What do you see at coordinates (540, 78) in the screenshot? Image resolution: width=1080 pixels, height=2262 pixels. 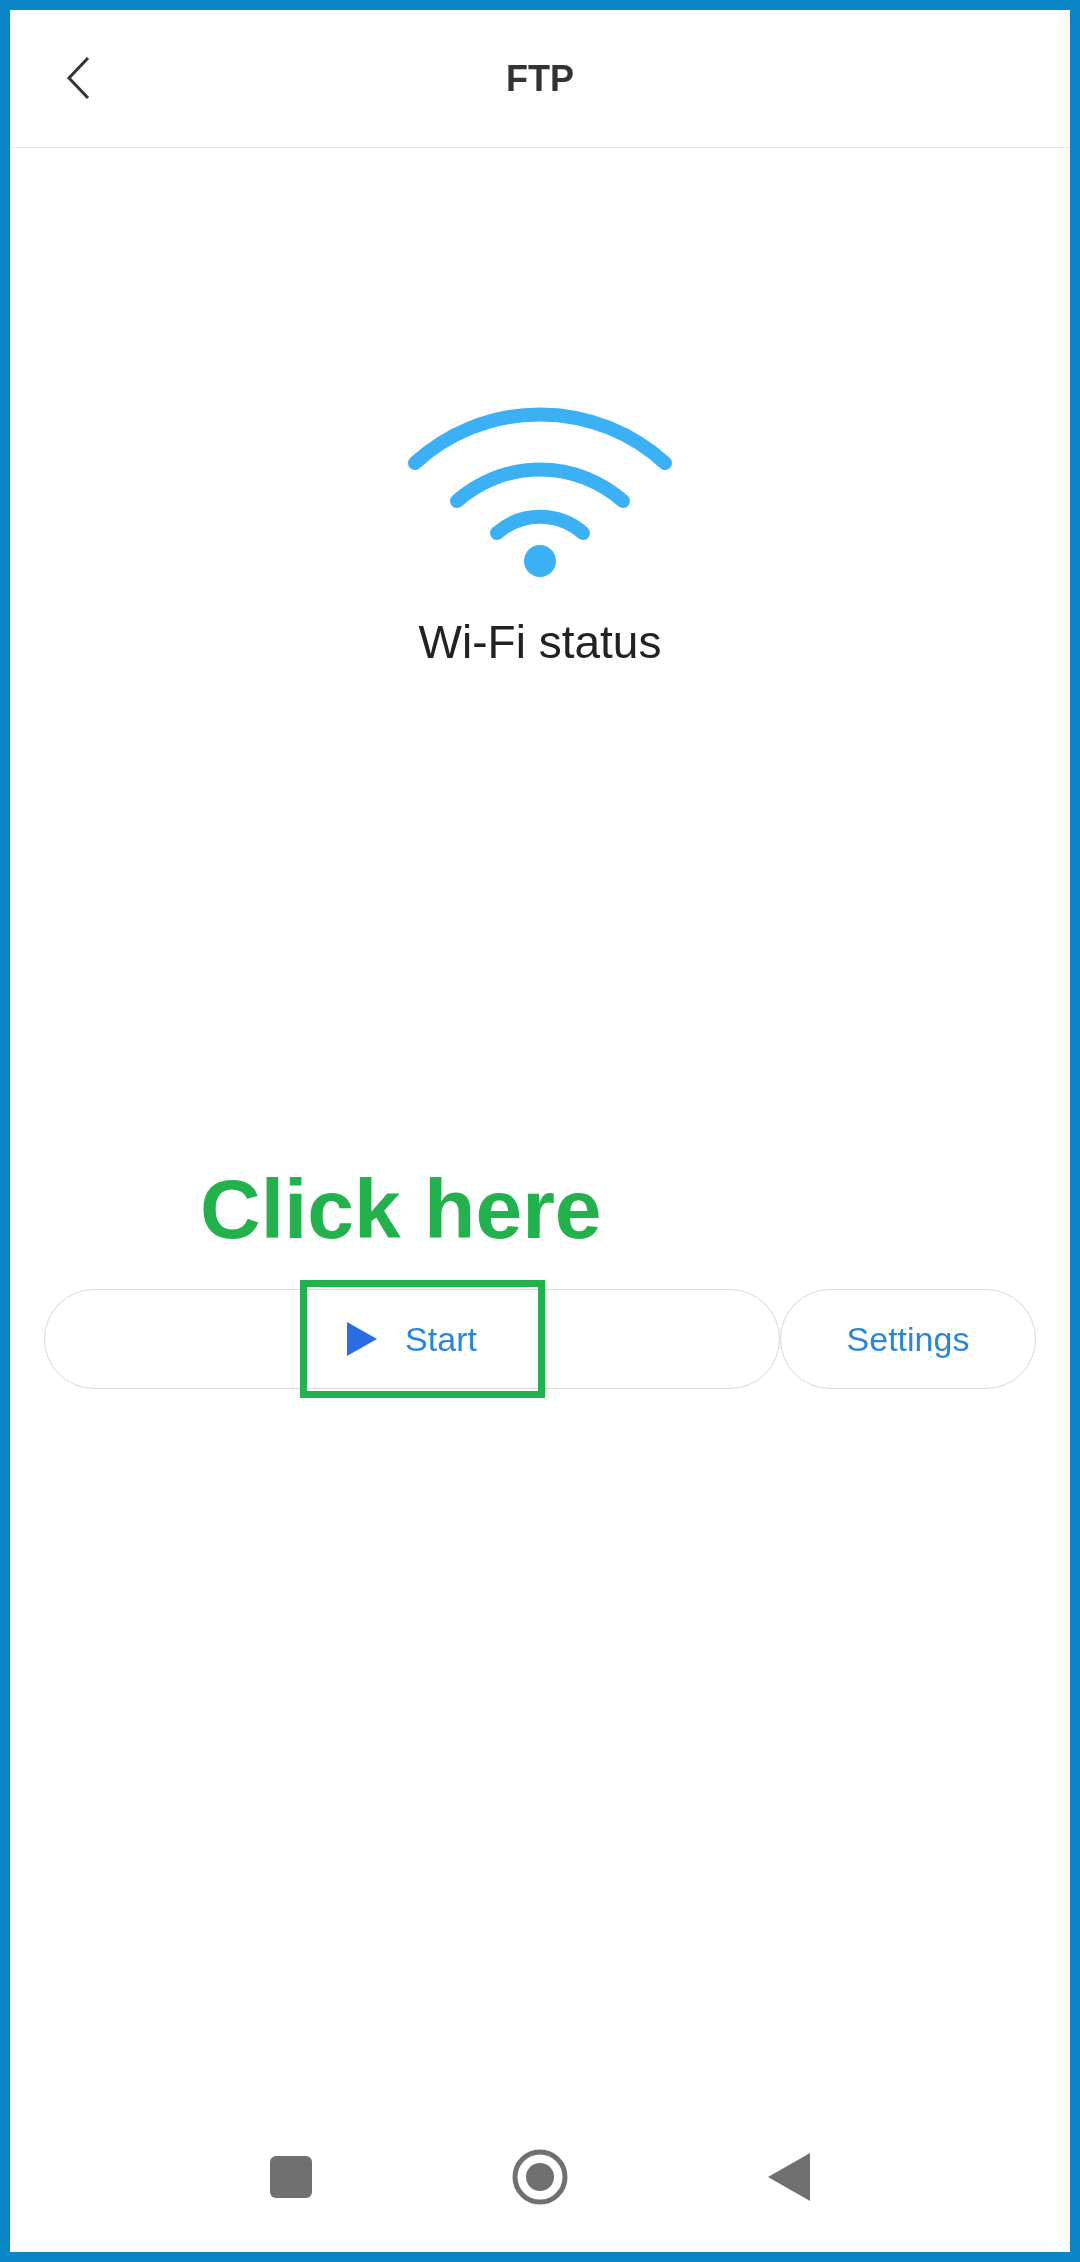 I see `screen-title: FTP` at bounding box center [540, 78].